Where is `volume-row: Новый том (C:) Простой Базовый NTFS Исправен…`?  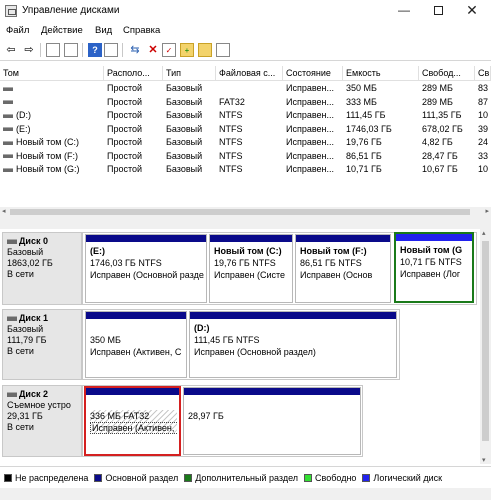 volume-row: Новый том (C:) Простой Базовый NTFS Исправен… is located at coordinates (245, 143).